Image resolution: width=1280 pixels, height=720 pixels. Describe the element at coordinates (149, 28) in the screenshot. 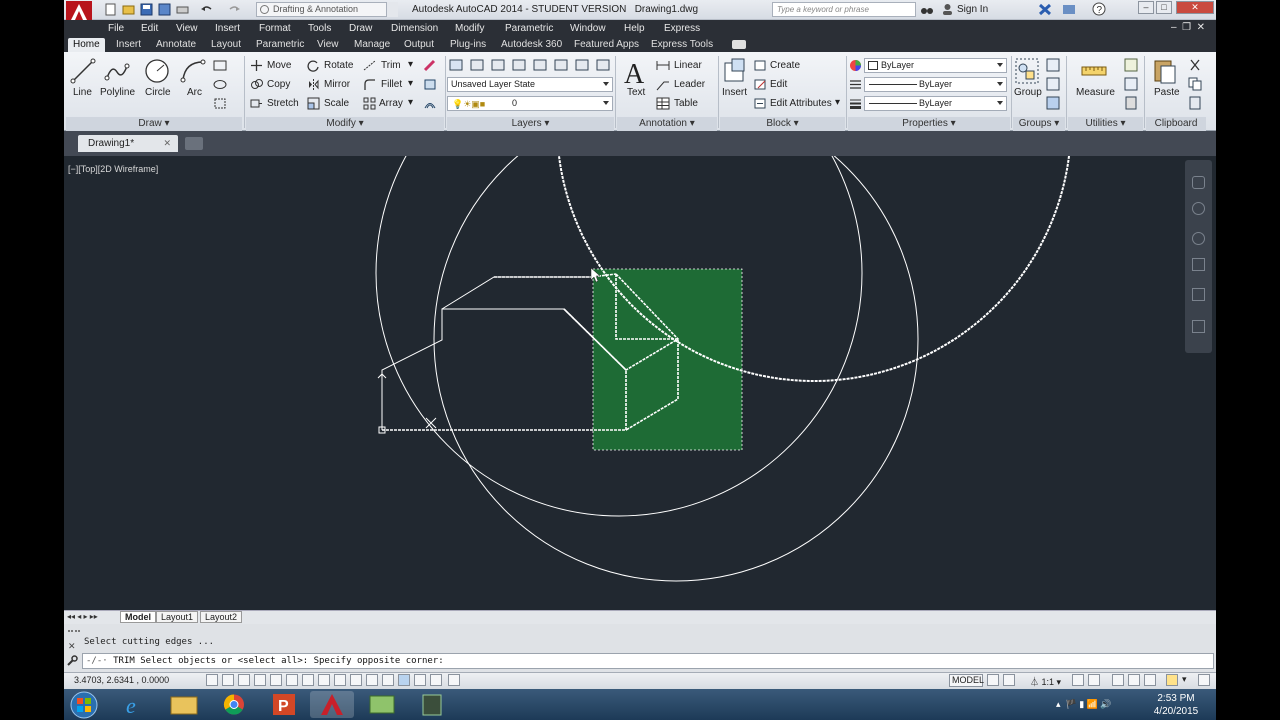

I see `menu-edit: Edit` at that location.